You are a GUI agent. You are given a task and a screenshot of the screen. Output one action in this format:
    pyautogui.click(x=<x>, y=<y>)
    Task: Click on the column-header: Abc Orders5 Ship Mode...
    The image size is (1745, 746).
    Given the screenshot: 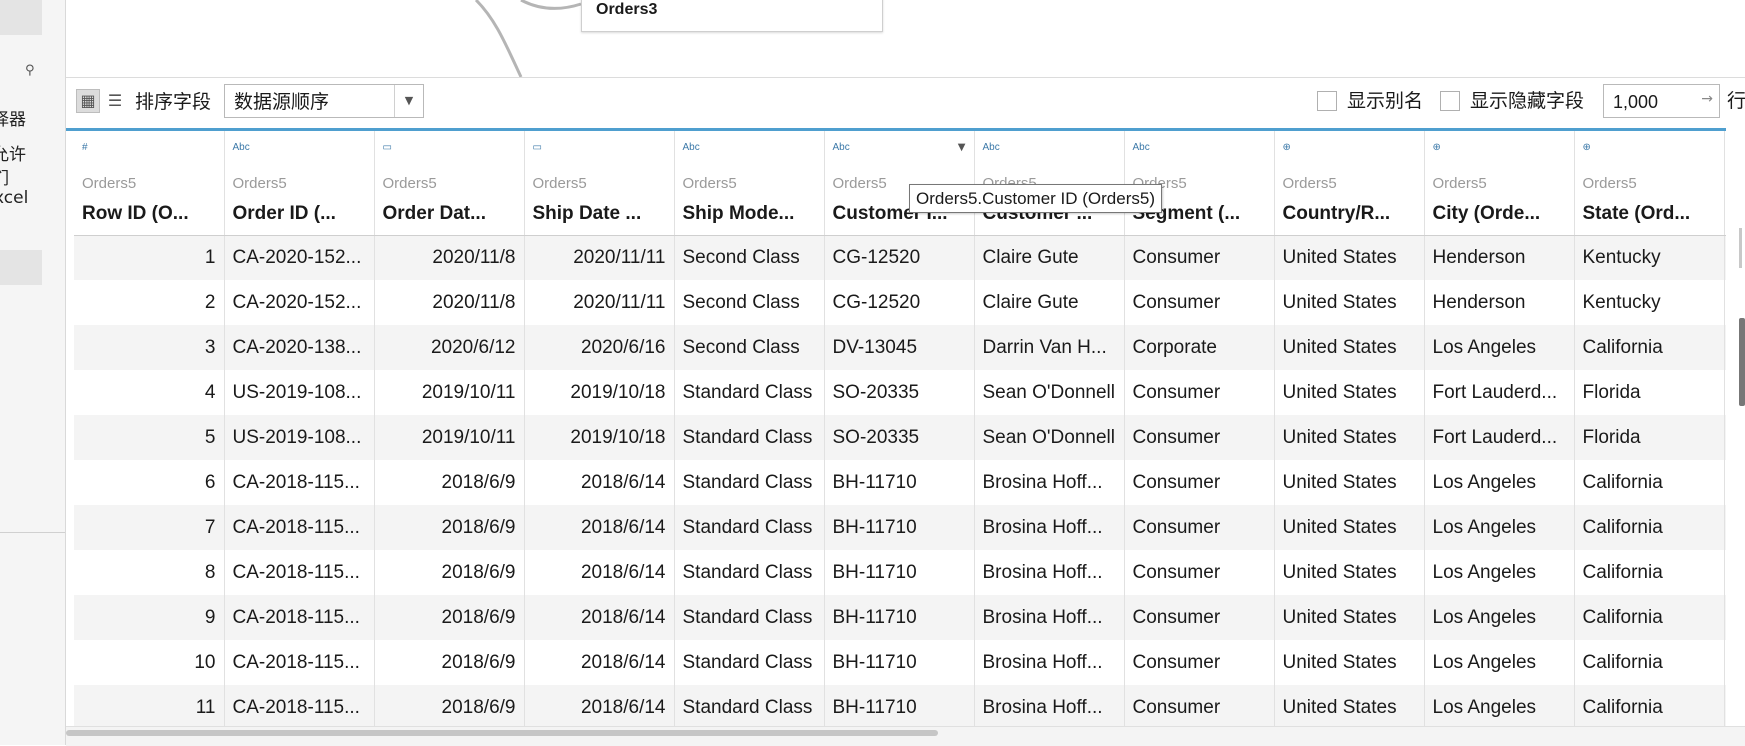 What is the action you would take?
    pyautogui.click(x=749, y=183)
    